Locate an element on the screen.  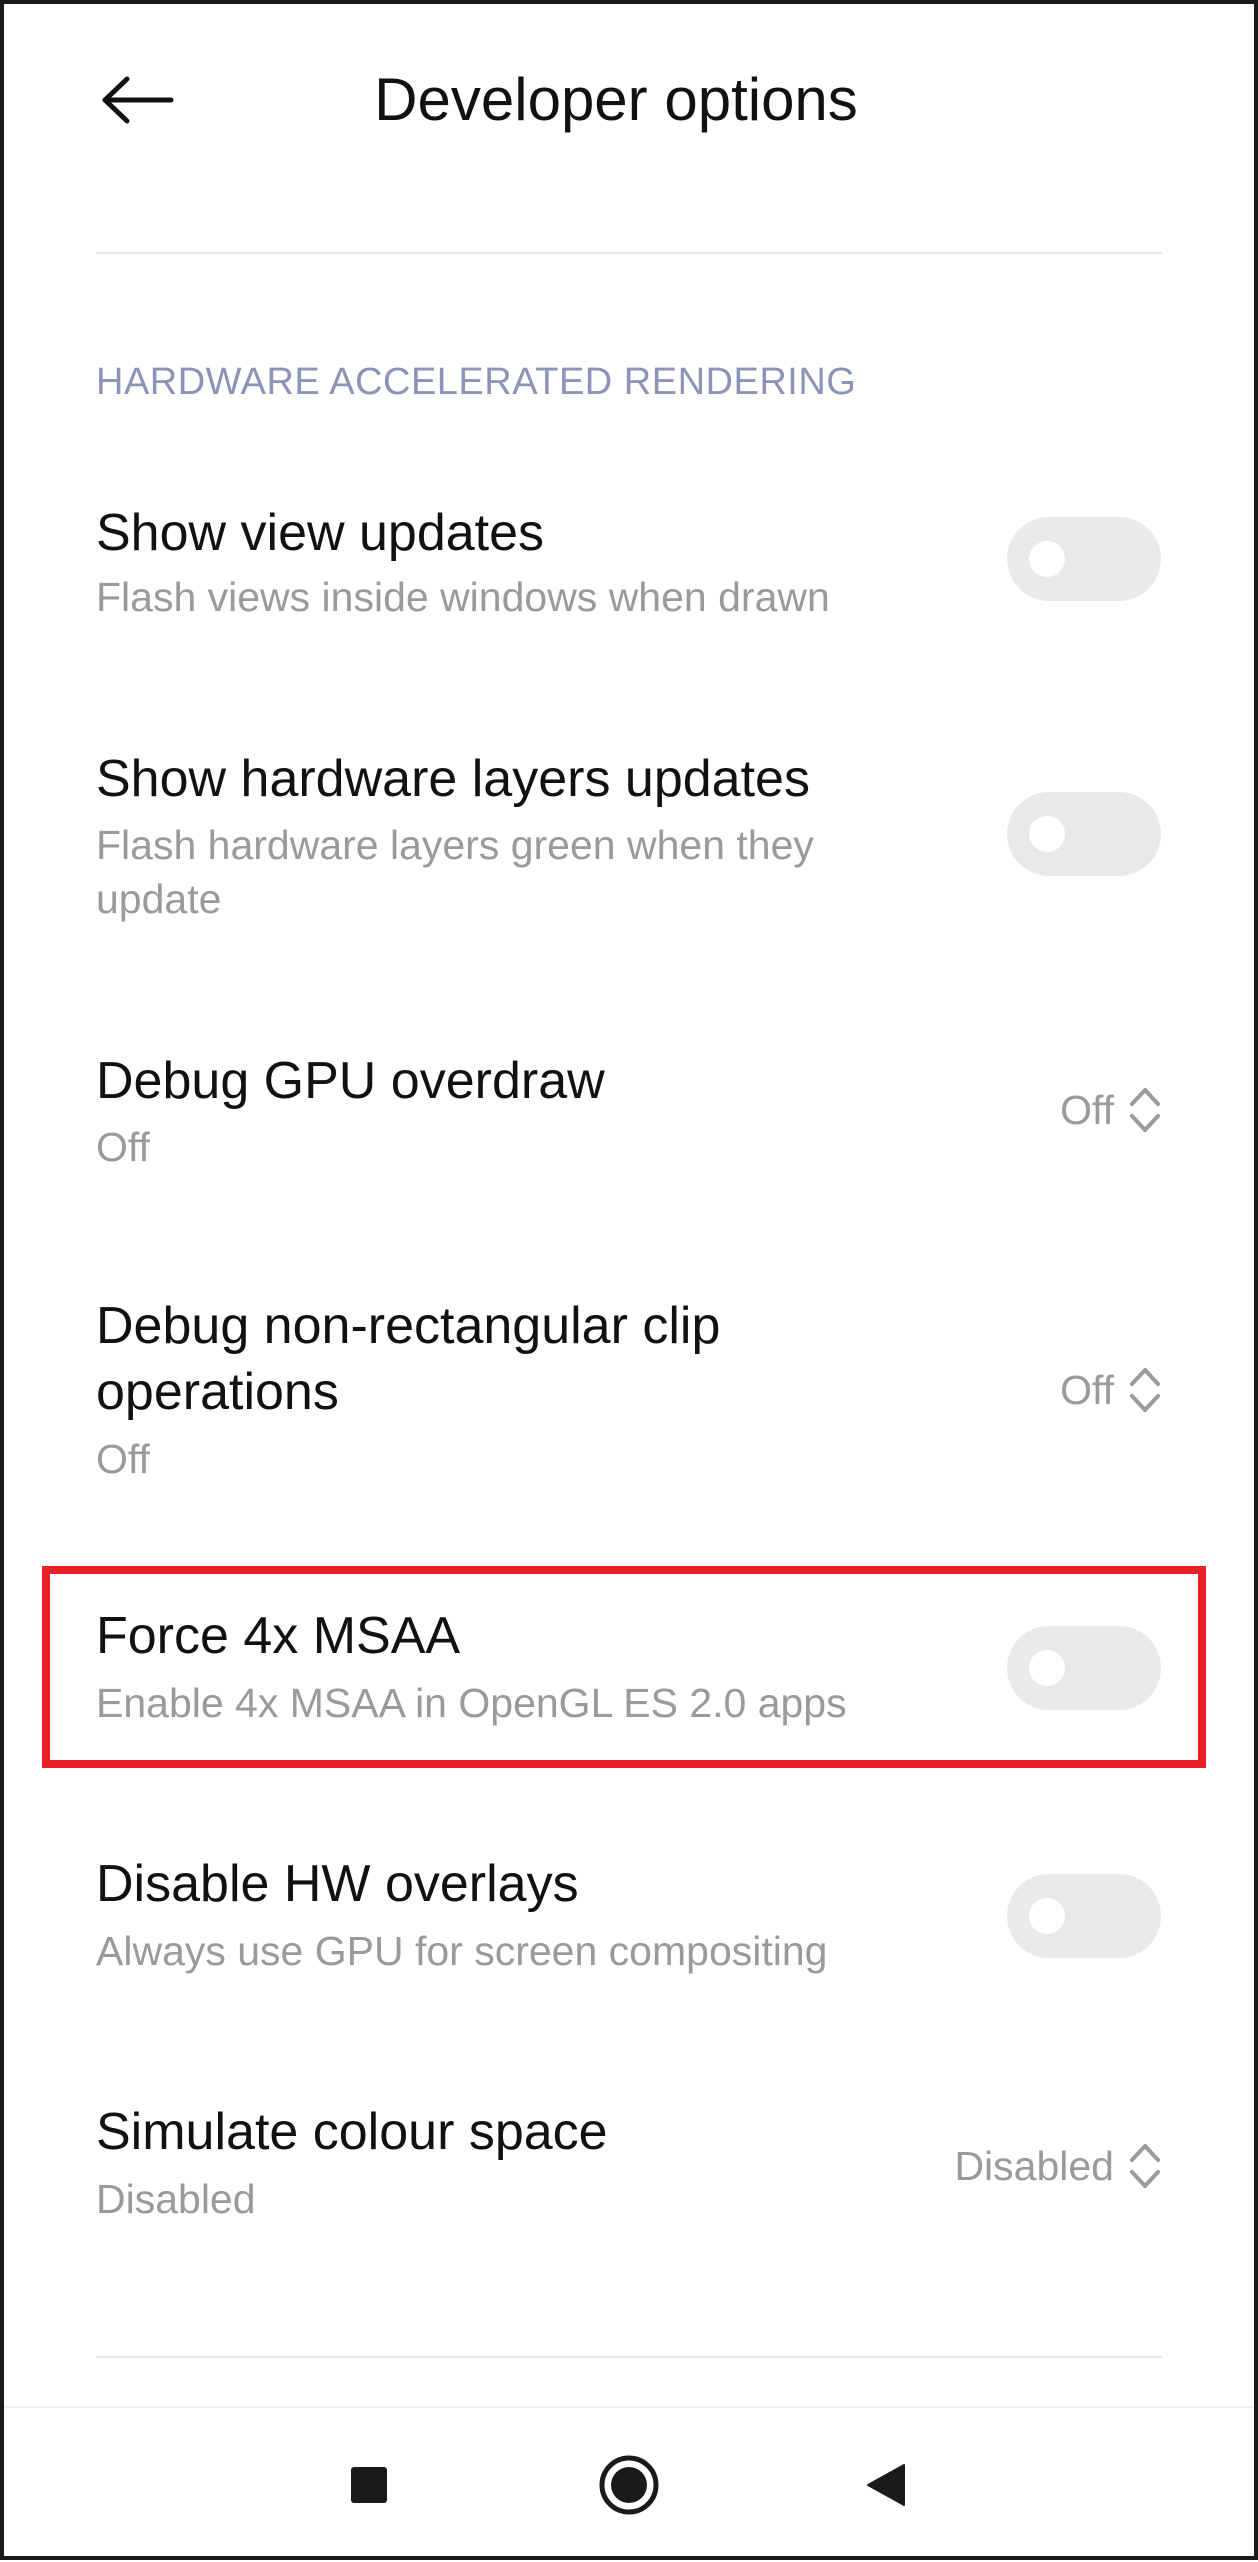
setting-title: Debug GPU overdraw is located at coordinates (350, 1081).